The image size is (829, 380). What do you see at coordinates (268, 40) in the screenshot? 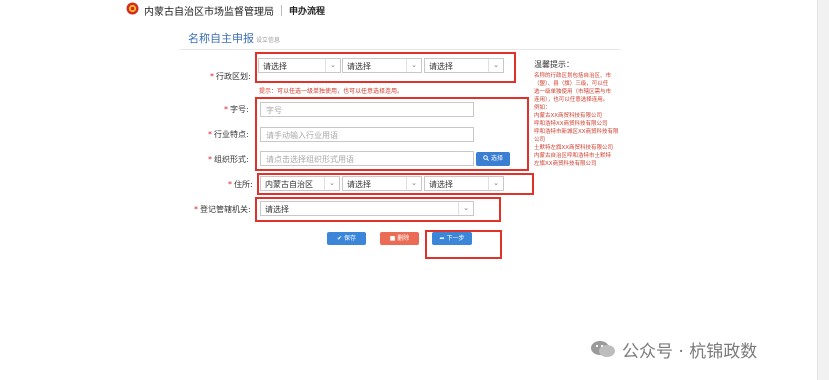
I see `page-subtitle: 设立信息` at bounding box center [268, 40].